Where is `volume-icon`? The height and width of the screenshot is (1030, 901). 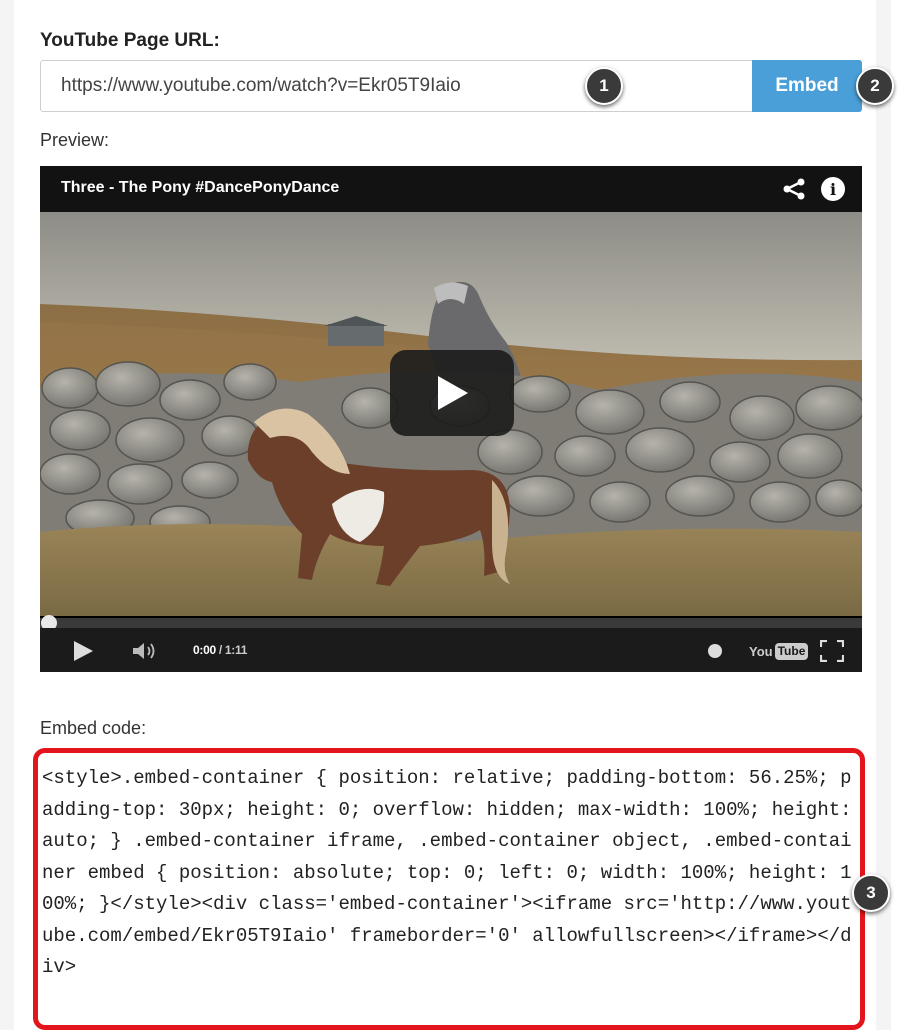 volume-icon is located at coordinates (145, 651).